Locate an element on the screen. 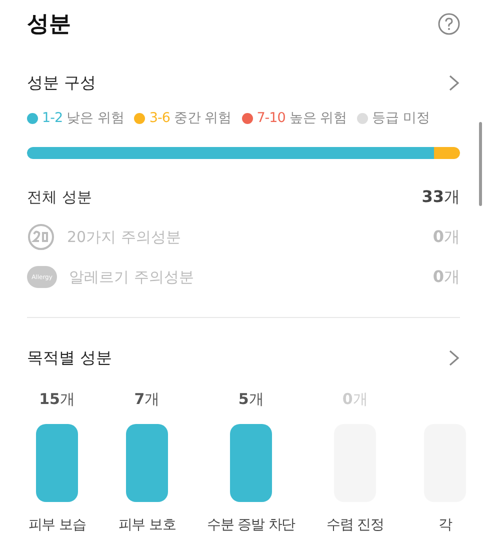  caution-label: 20가지 주의성분 is located at coordinates (124, 237).